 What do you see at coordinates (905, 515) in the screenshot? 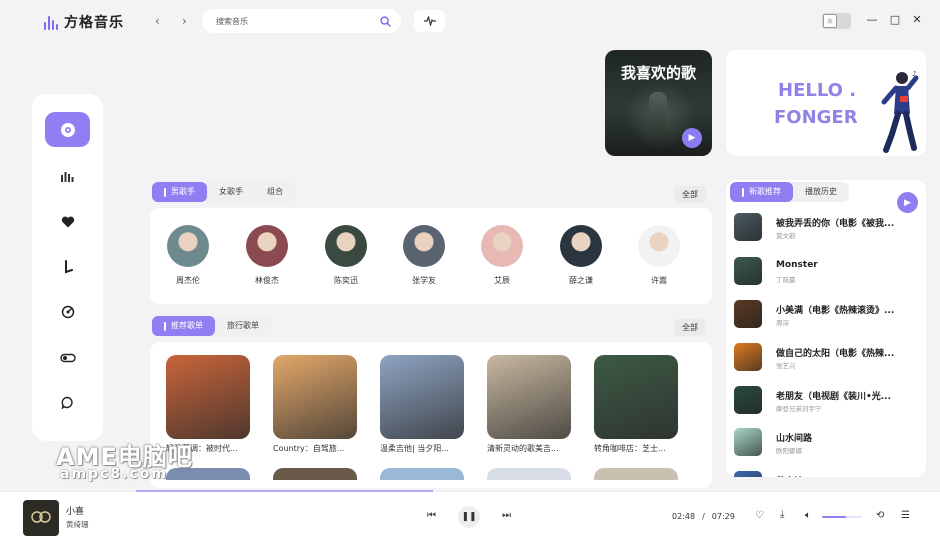
I see `playlist-queue-button: ☰` at bounding box center [905, 515].